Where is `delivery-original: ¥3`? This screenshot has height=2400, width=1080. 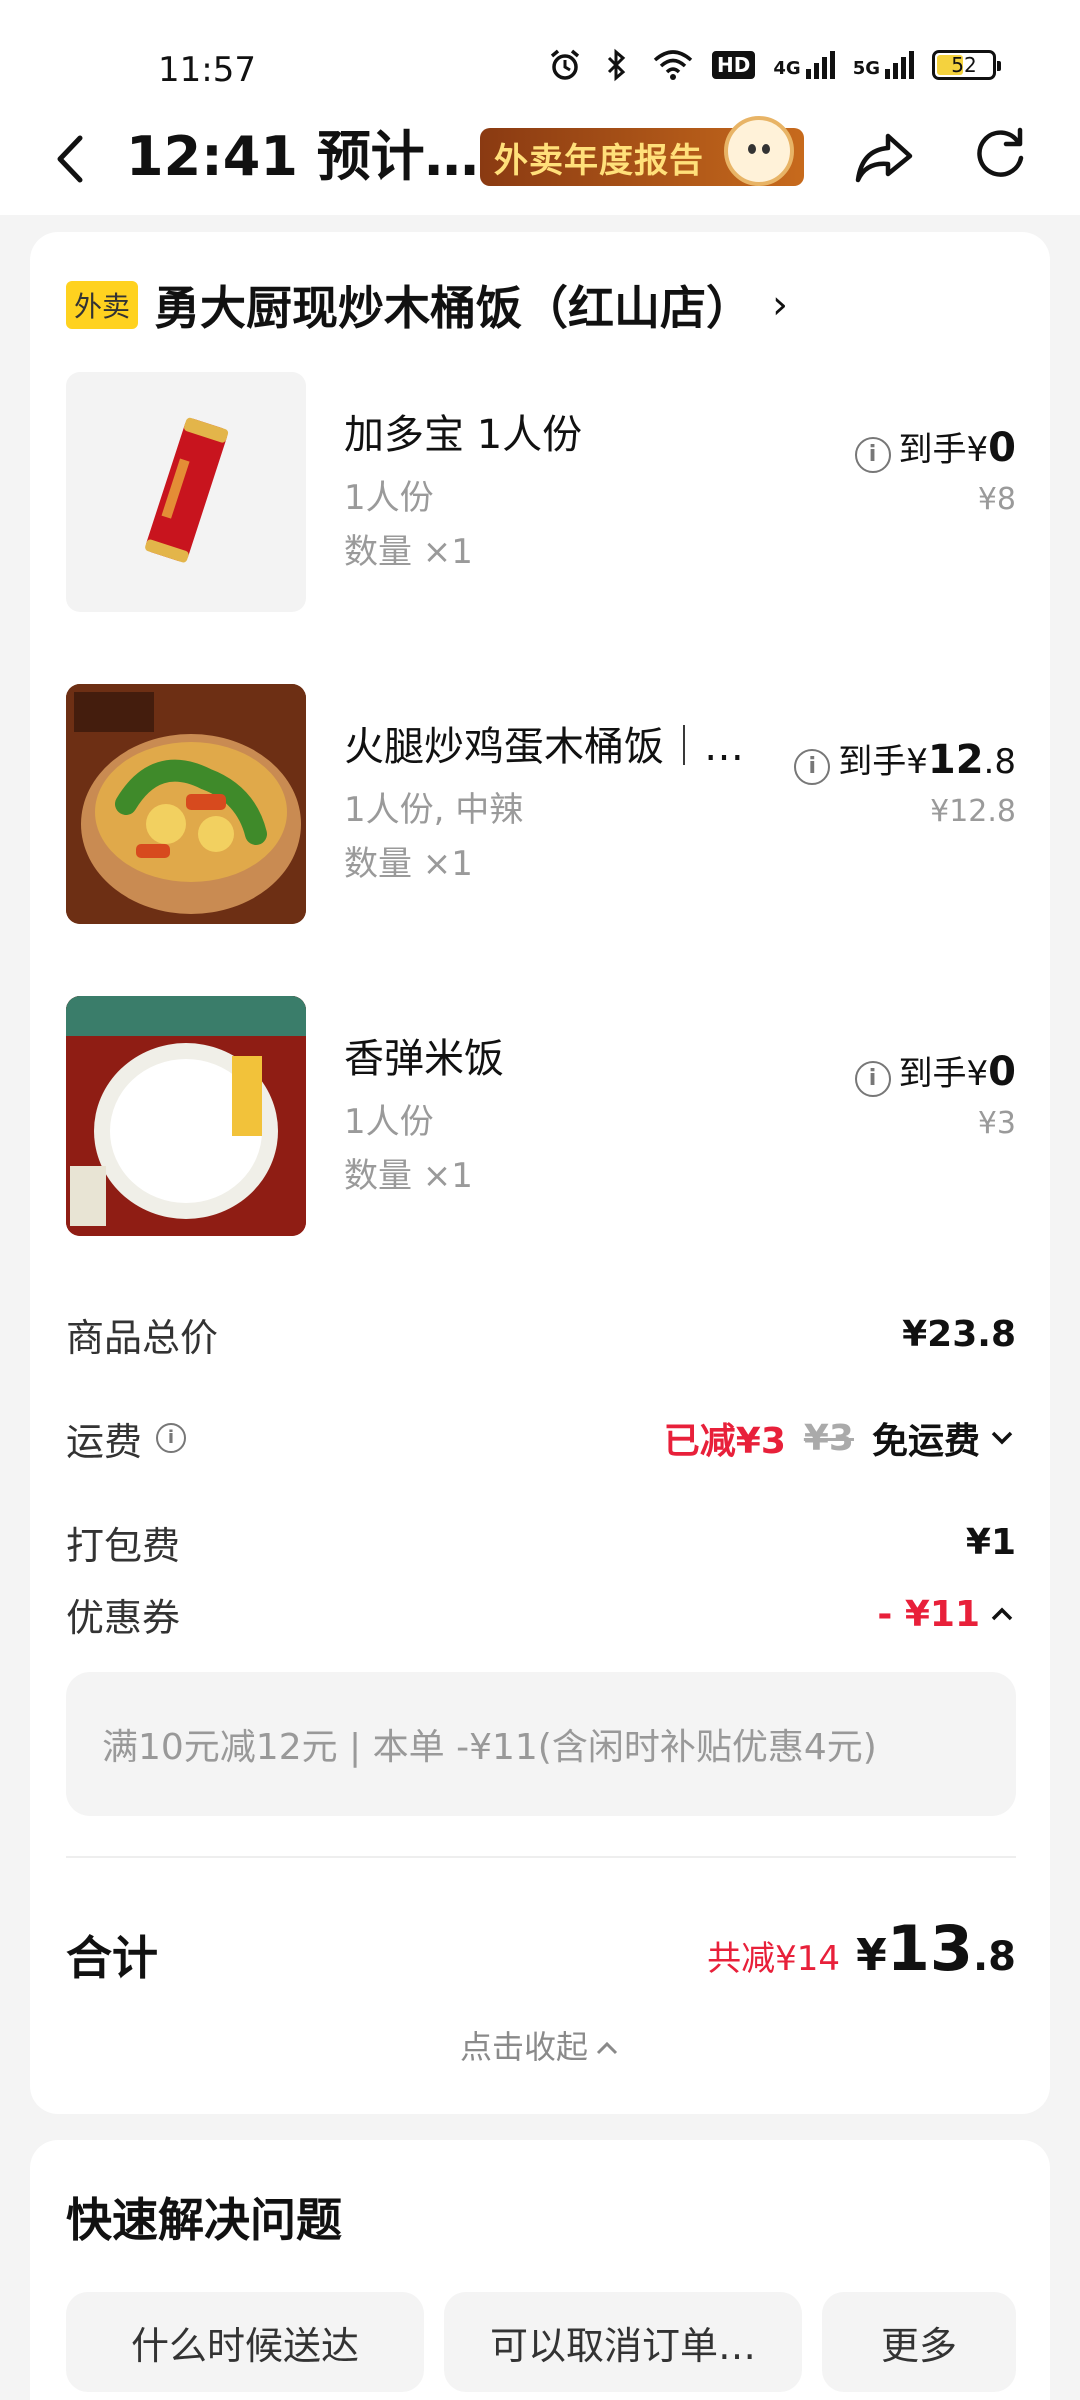 delivery-original: ¥3 is located at coordinates (828, 1438).